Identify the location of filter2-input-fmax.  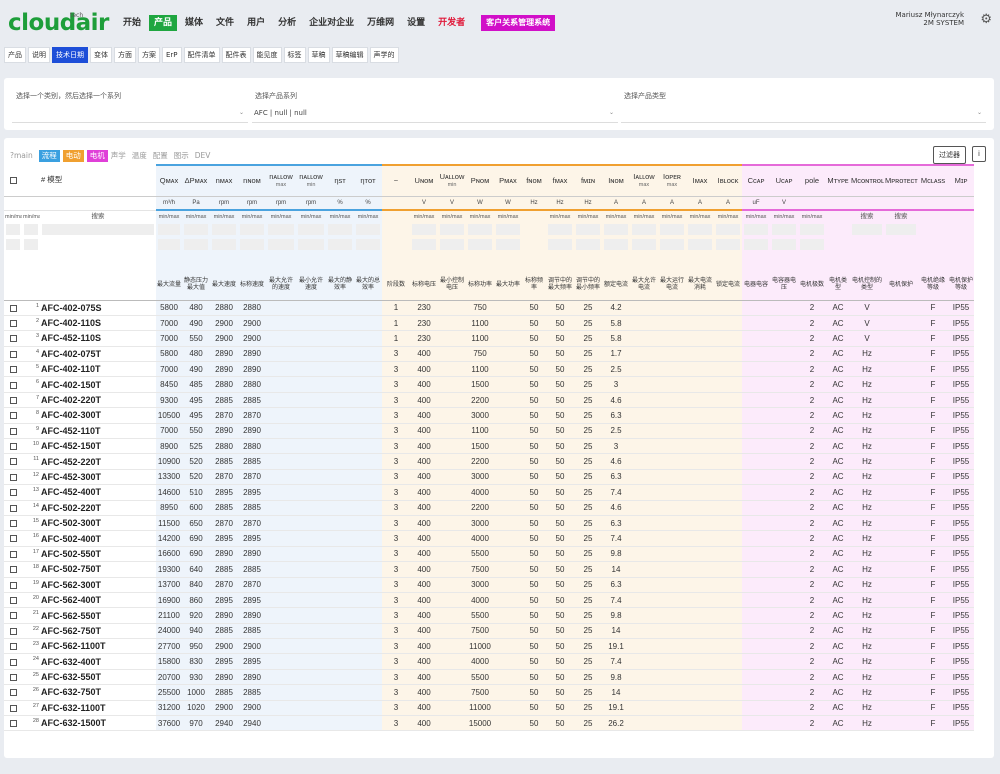
(560, 244).